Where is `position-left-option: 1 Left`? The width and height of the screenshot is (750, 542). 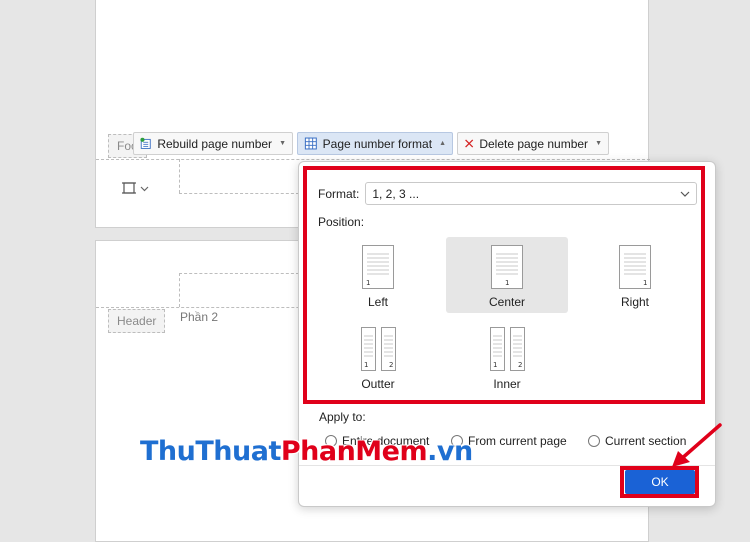
position-left-option: 1 Left is located at coordinates (378, 275).